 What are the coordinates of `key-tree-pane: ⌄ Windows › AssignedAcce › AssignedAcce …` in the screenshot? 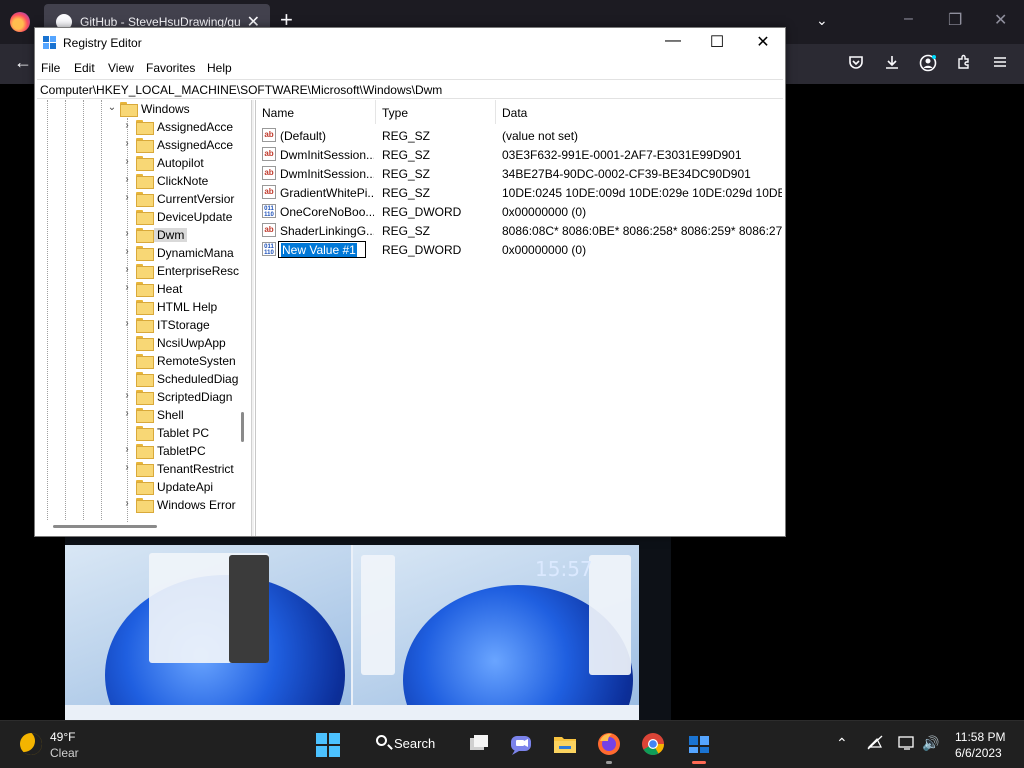 It's located at (143, 318).